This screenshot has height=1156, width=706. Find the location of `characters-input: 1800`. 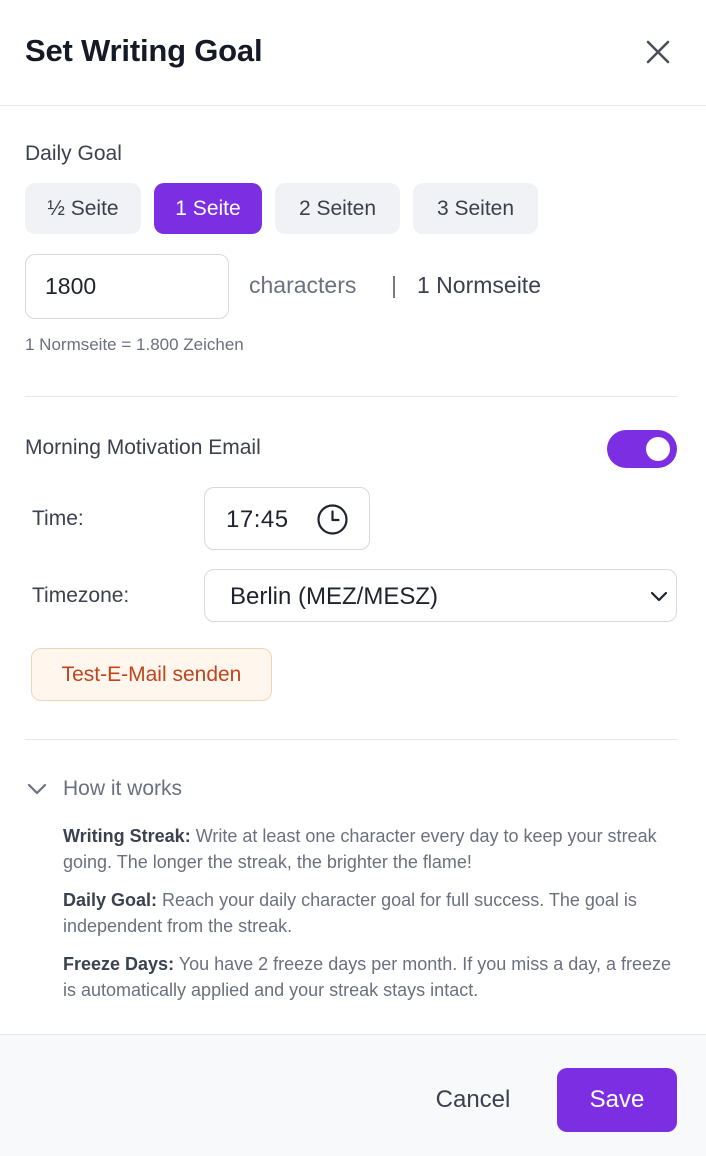

characters-input: 1800 is located at coordinates (127, 286).